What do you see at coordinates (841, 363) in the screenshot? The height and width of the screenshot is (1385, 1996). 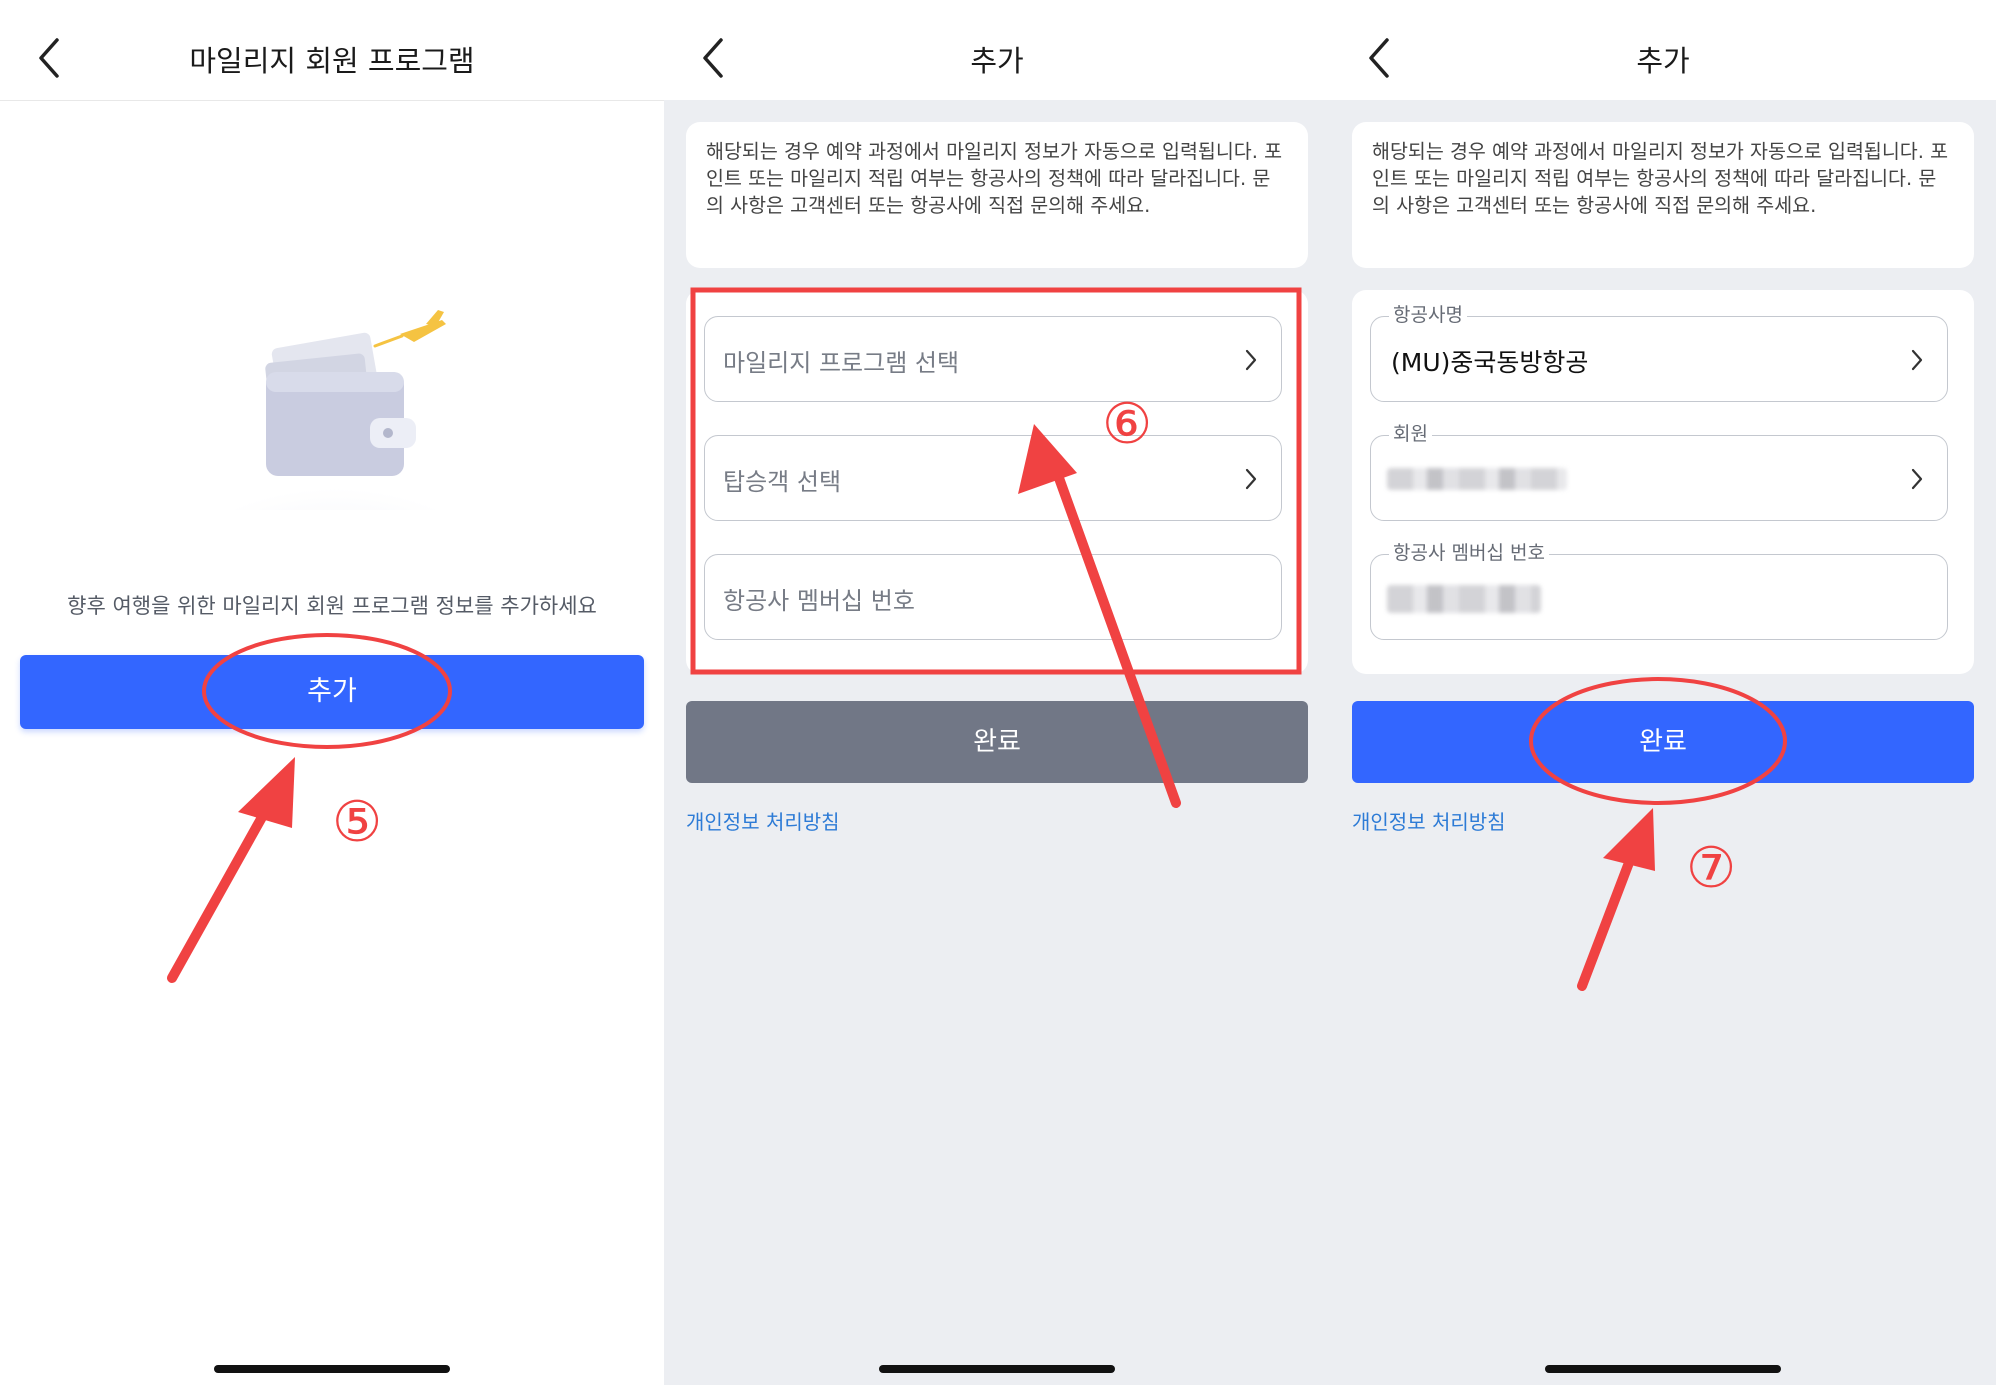 I see `program-placeholder: 마일리지 프로그램 선택` at bounding box center [841, 363].